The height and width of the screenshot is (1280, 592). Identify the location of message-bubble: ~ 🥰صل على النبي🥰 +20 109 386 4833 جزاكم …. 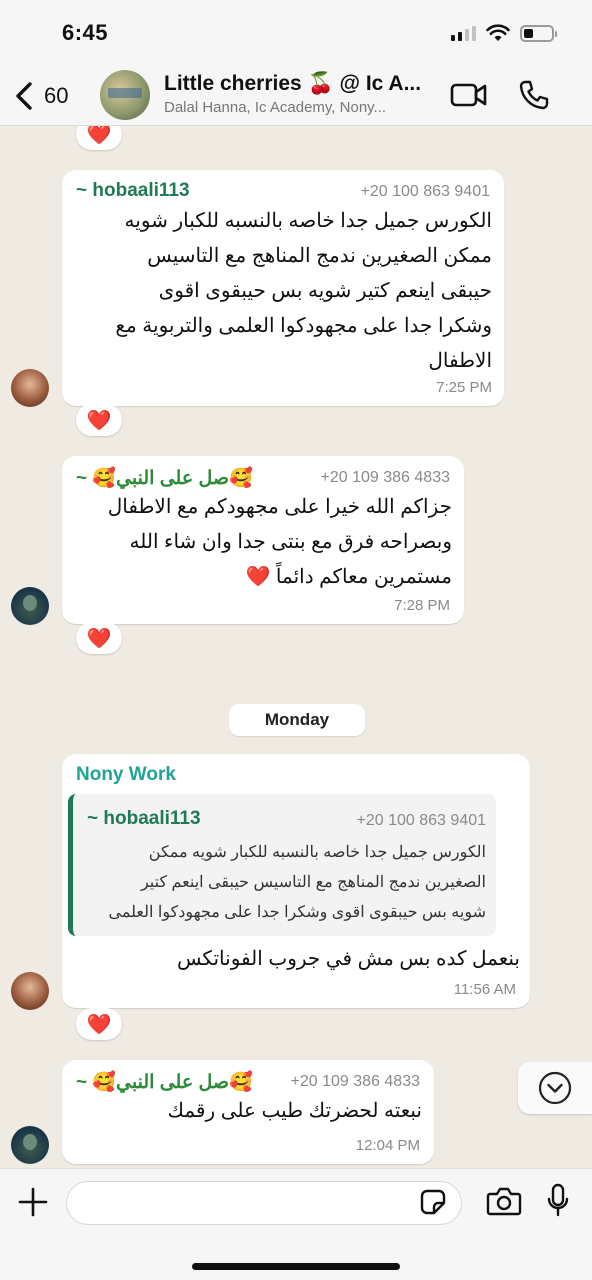
(263, 540).